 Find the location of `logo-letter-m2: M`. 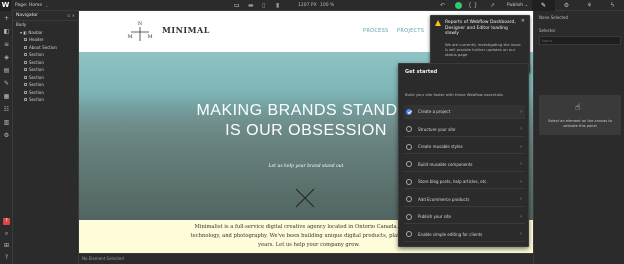

logo-letter-m2: M is located at coordinates (149, 37).